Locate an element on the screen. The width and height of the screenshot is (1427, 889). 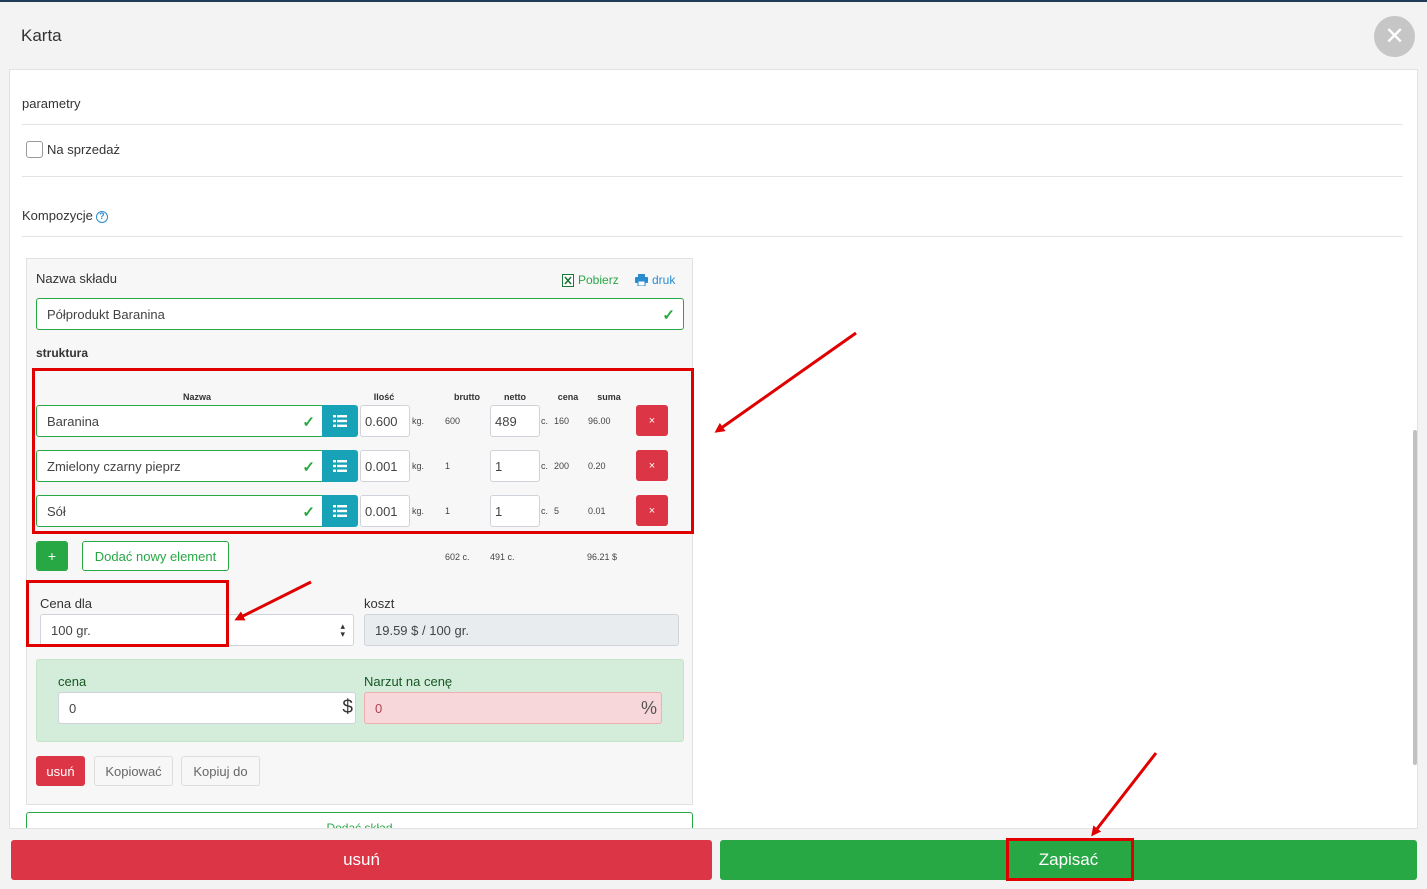
ingredient-name: Sół is located at coordinates (56, 511).